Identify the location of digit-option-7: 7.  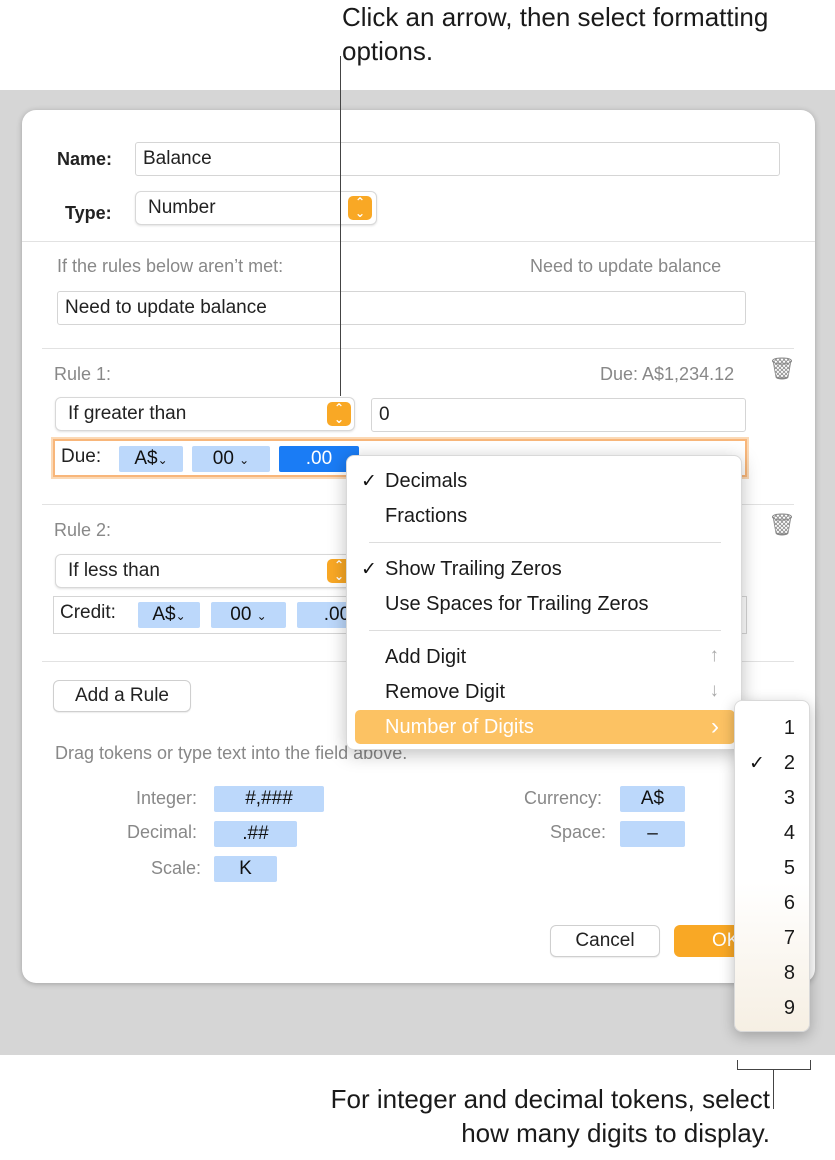
(765, 938).